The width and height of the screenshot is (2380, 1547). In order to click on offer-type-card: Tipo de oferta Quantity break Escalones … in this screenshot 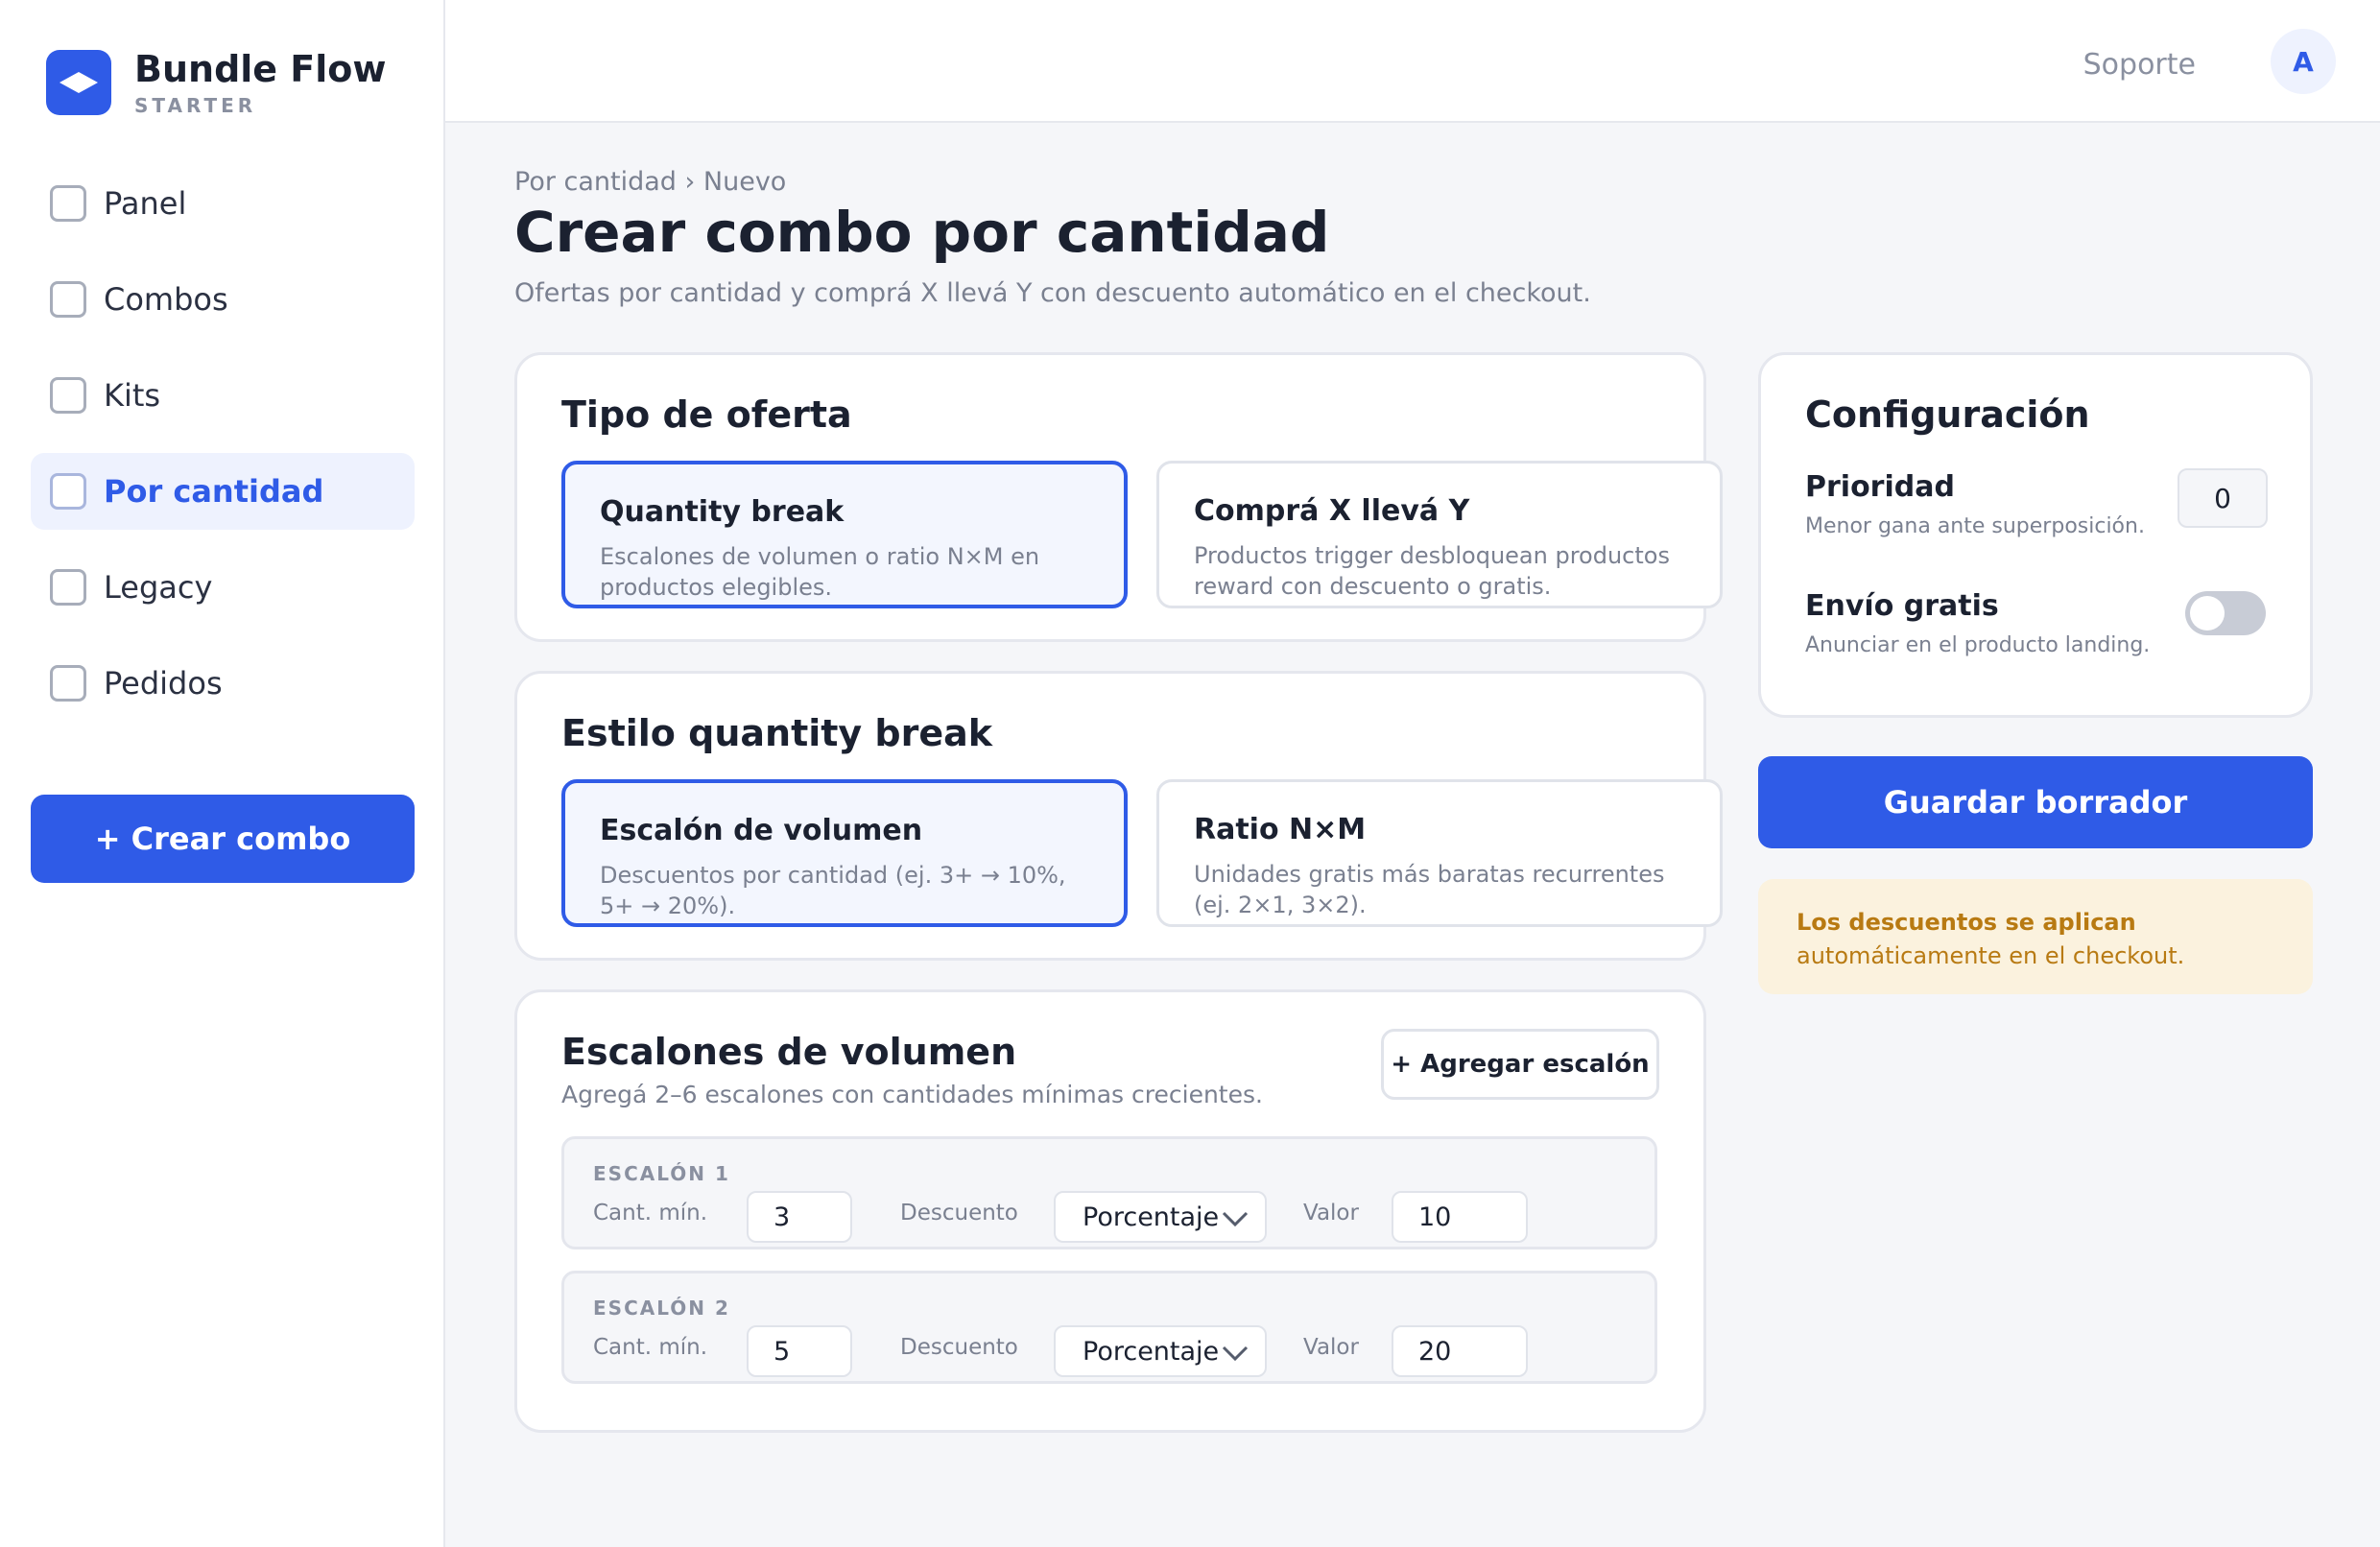, I will do `click(1119, 497)`.